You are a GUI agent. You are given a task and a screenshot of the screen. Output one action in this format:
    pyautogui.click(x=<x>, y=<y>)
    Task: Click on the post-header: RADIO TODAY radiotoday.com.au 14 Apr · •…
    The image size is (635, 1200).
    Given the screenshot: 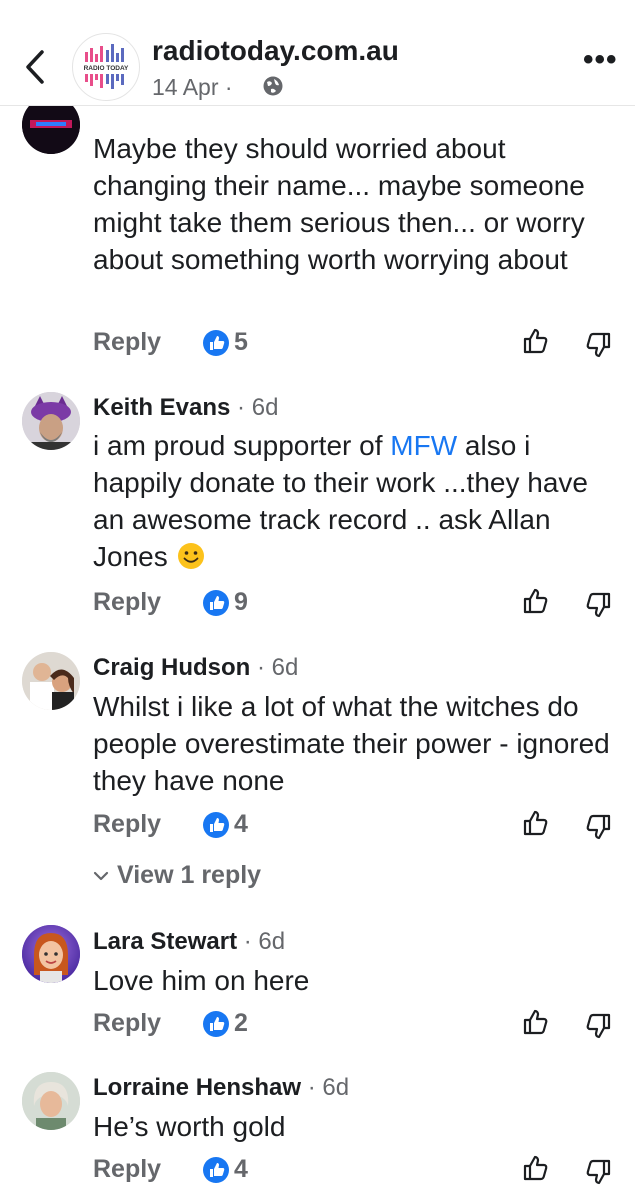 What is the action you would take?
    pyautogui.click(x=317, y=53)
    